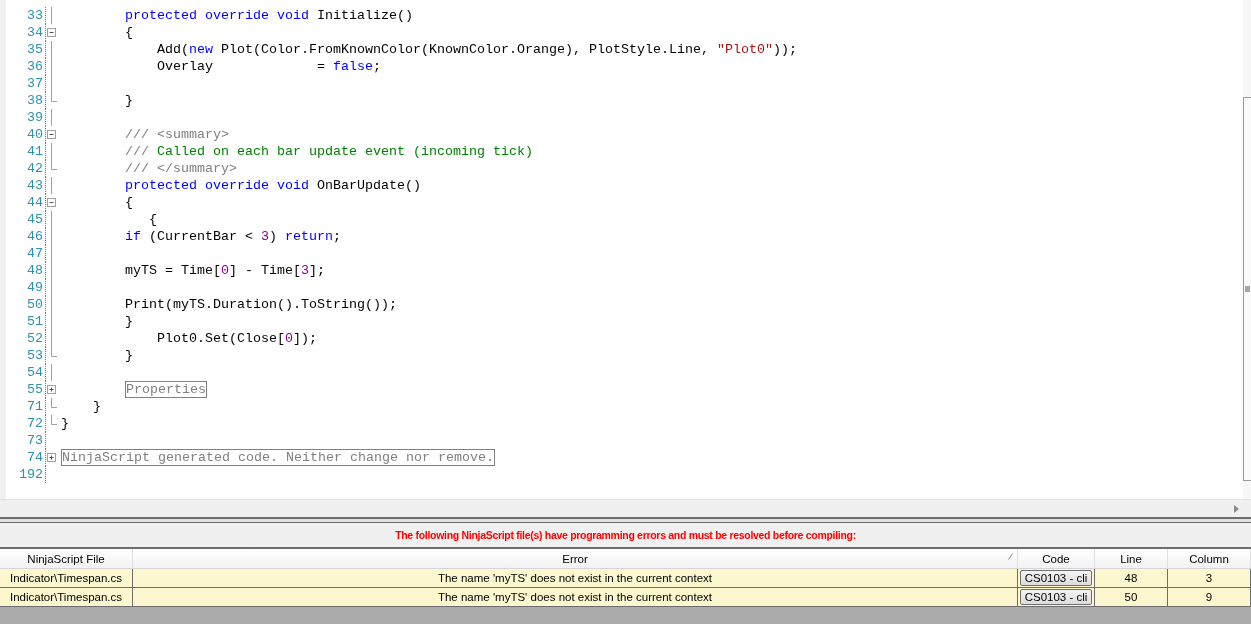  What do you see at coordinates (35, 372) in the screenshot?
I see `line-number: 54` at bounding box center [35, 372].